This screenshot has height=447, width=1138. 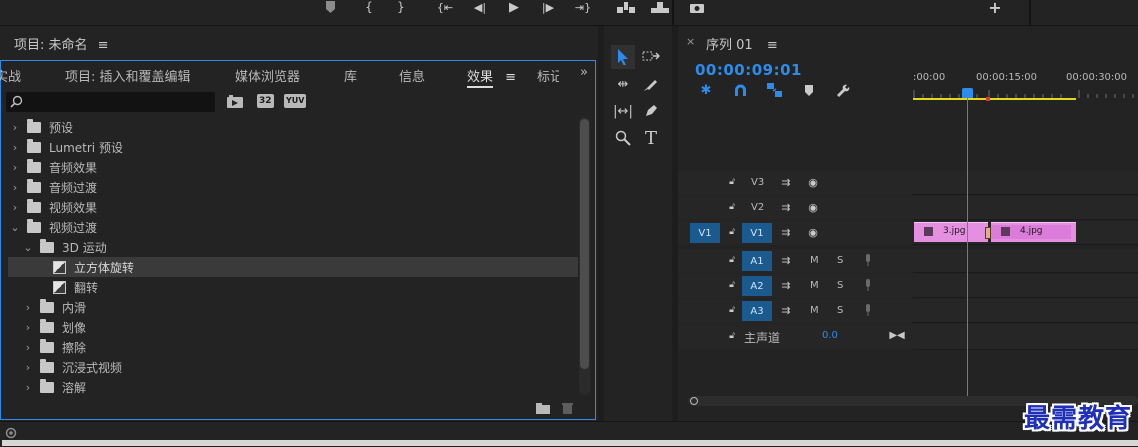 I want to click on step-forward-icon: |▶, so click(x=548, y=7).